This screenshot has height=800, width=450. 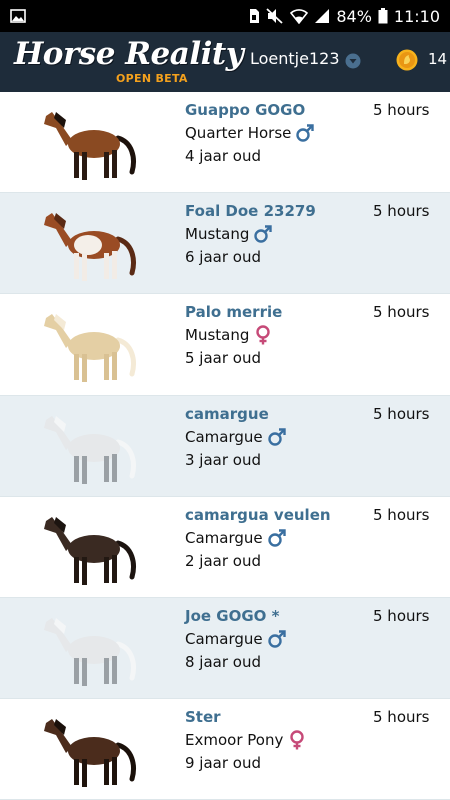 I want to click on horse-name-link: Palo merrie, so click(x=233, y=312).